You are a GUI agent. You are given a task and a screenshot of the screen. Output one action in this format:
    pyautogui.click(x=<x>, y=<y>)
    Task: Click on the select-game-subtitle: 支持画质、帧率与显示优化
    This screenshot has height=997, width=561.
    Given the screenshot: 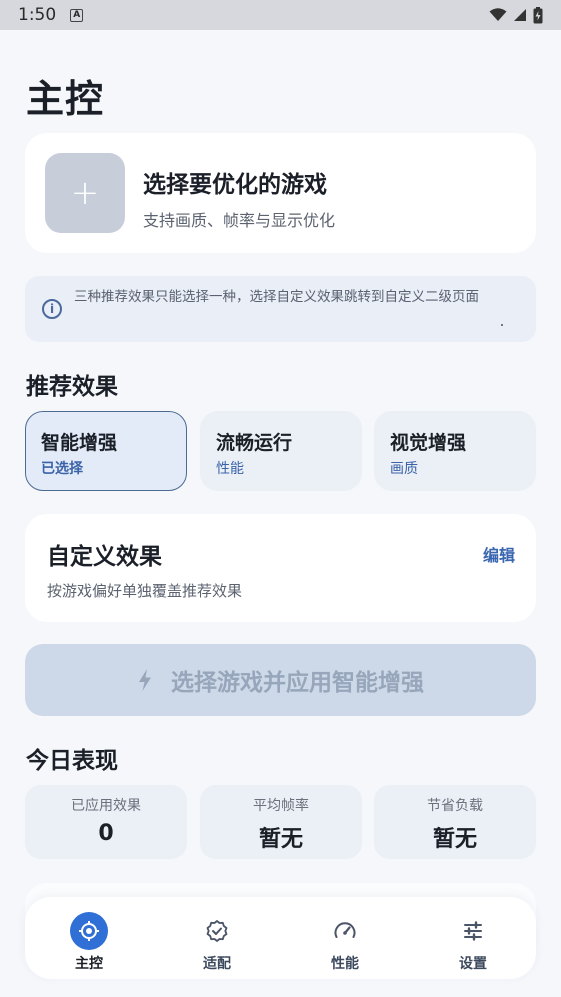 What is the action you would take?
    pyautogui.click(x=239, y=220)
    